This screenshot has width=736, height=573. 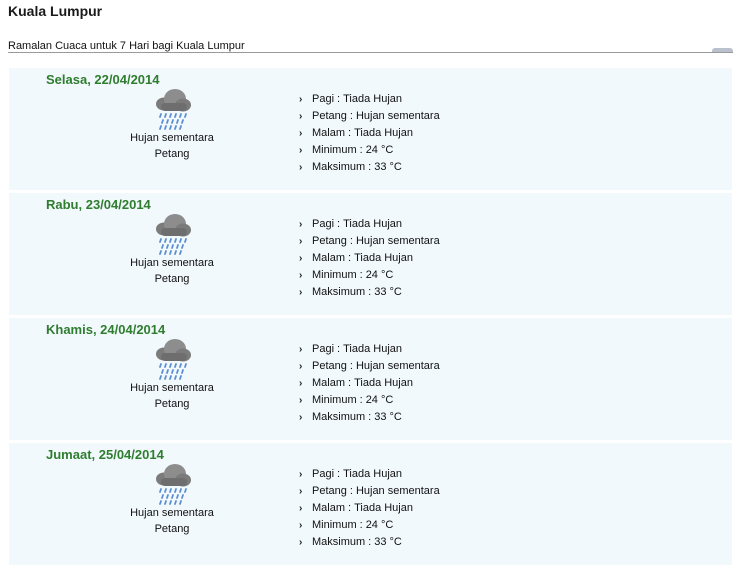 I want to click on day-date: Rabu, 23/04/2014, so click(x=98, y=204).